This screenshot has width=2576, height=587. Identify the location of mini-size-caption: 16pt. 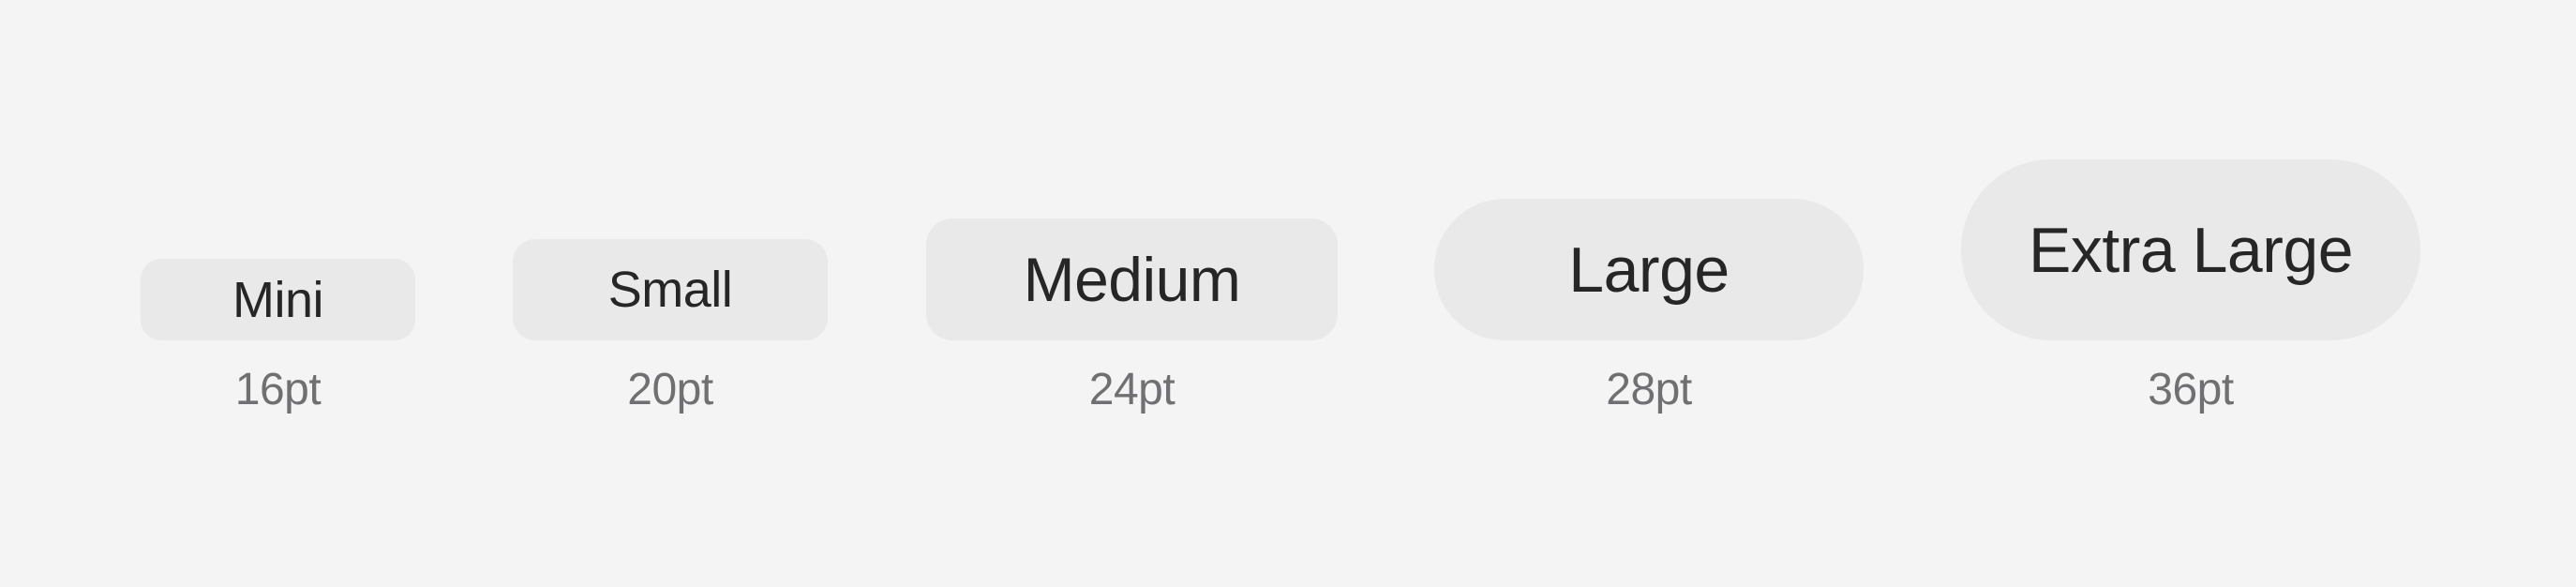
(278, 389).